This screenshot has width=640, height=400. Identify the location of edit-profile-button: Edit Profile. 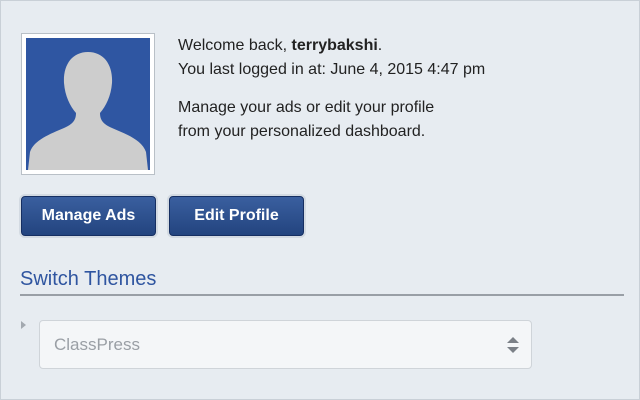
(236, 216).